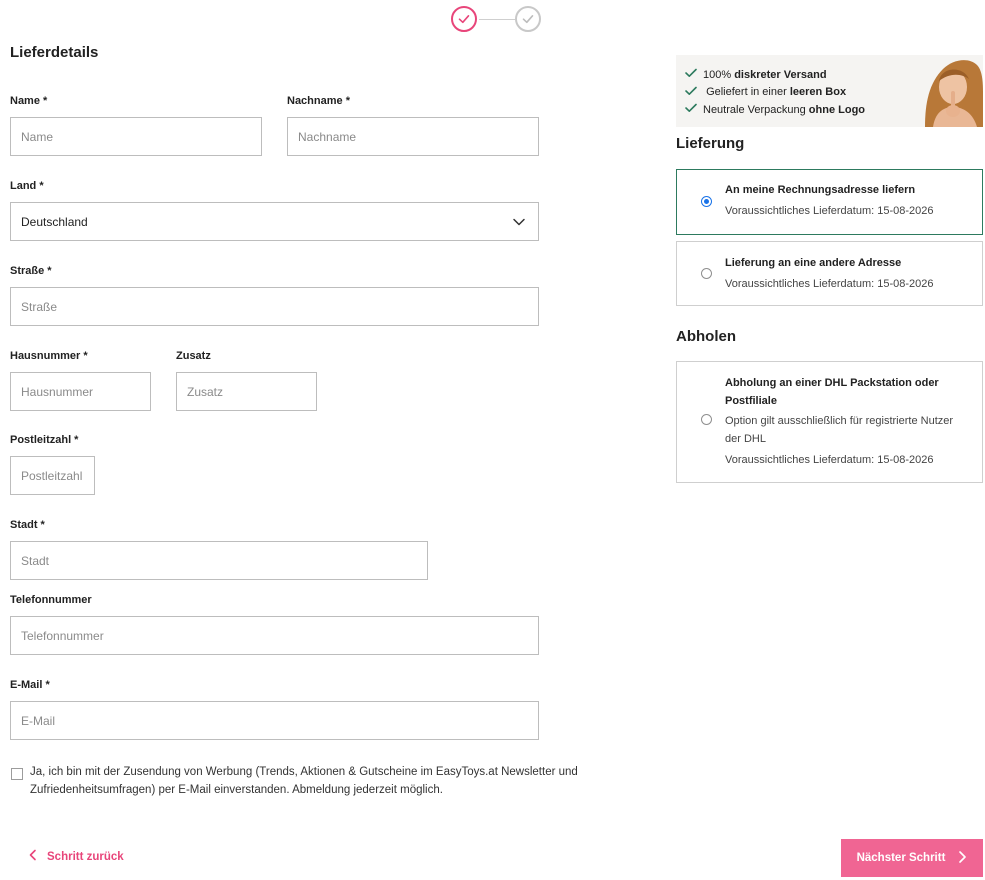  I want to click on banner-item: Neutrale Verpackung ohne Logo, so click(775, 110).